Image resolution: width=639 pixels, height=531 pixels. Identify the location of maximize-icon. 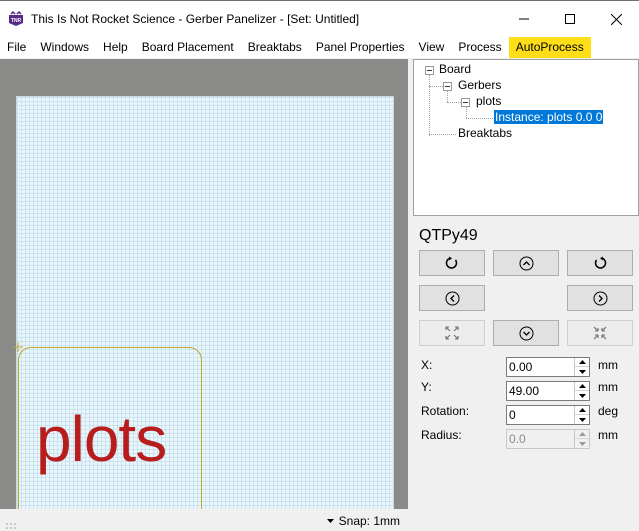
(570, 19).